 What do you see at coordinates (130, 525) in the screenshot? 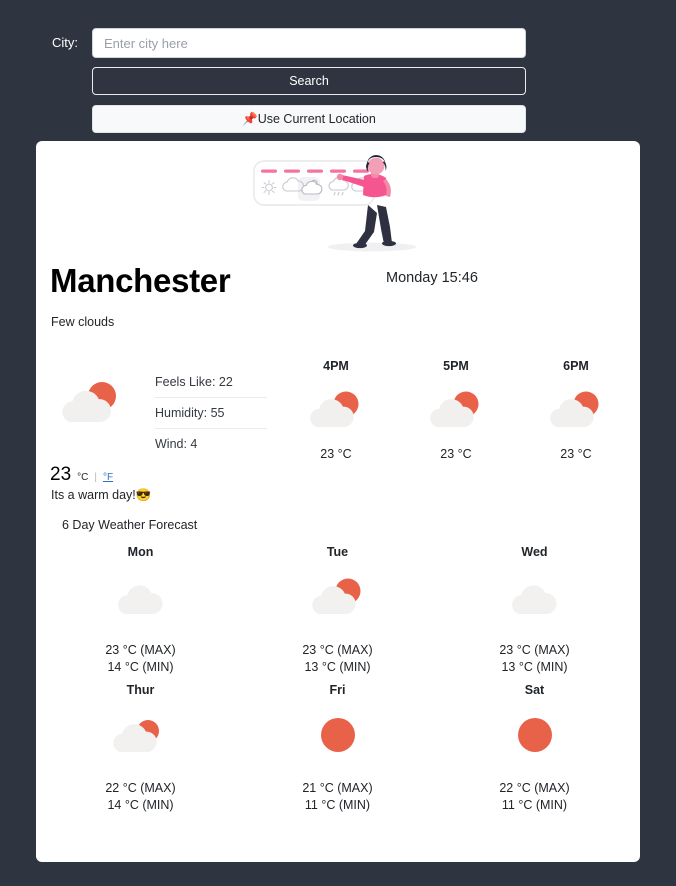
I see `forecast-heading: 6 Day Weather Forecast` at bounding box center [130, 525].